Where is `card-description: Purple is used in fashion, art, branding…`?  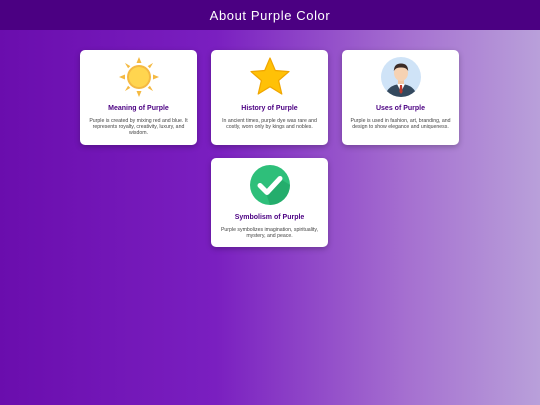 card-description: Purple is used in fashion, art, branding… is located at coordinates (400, 124).